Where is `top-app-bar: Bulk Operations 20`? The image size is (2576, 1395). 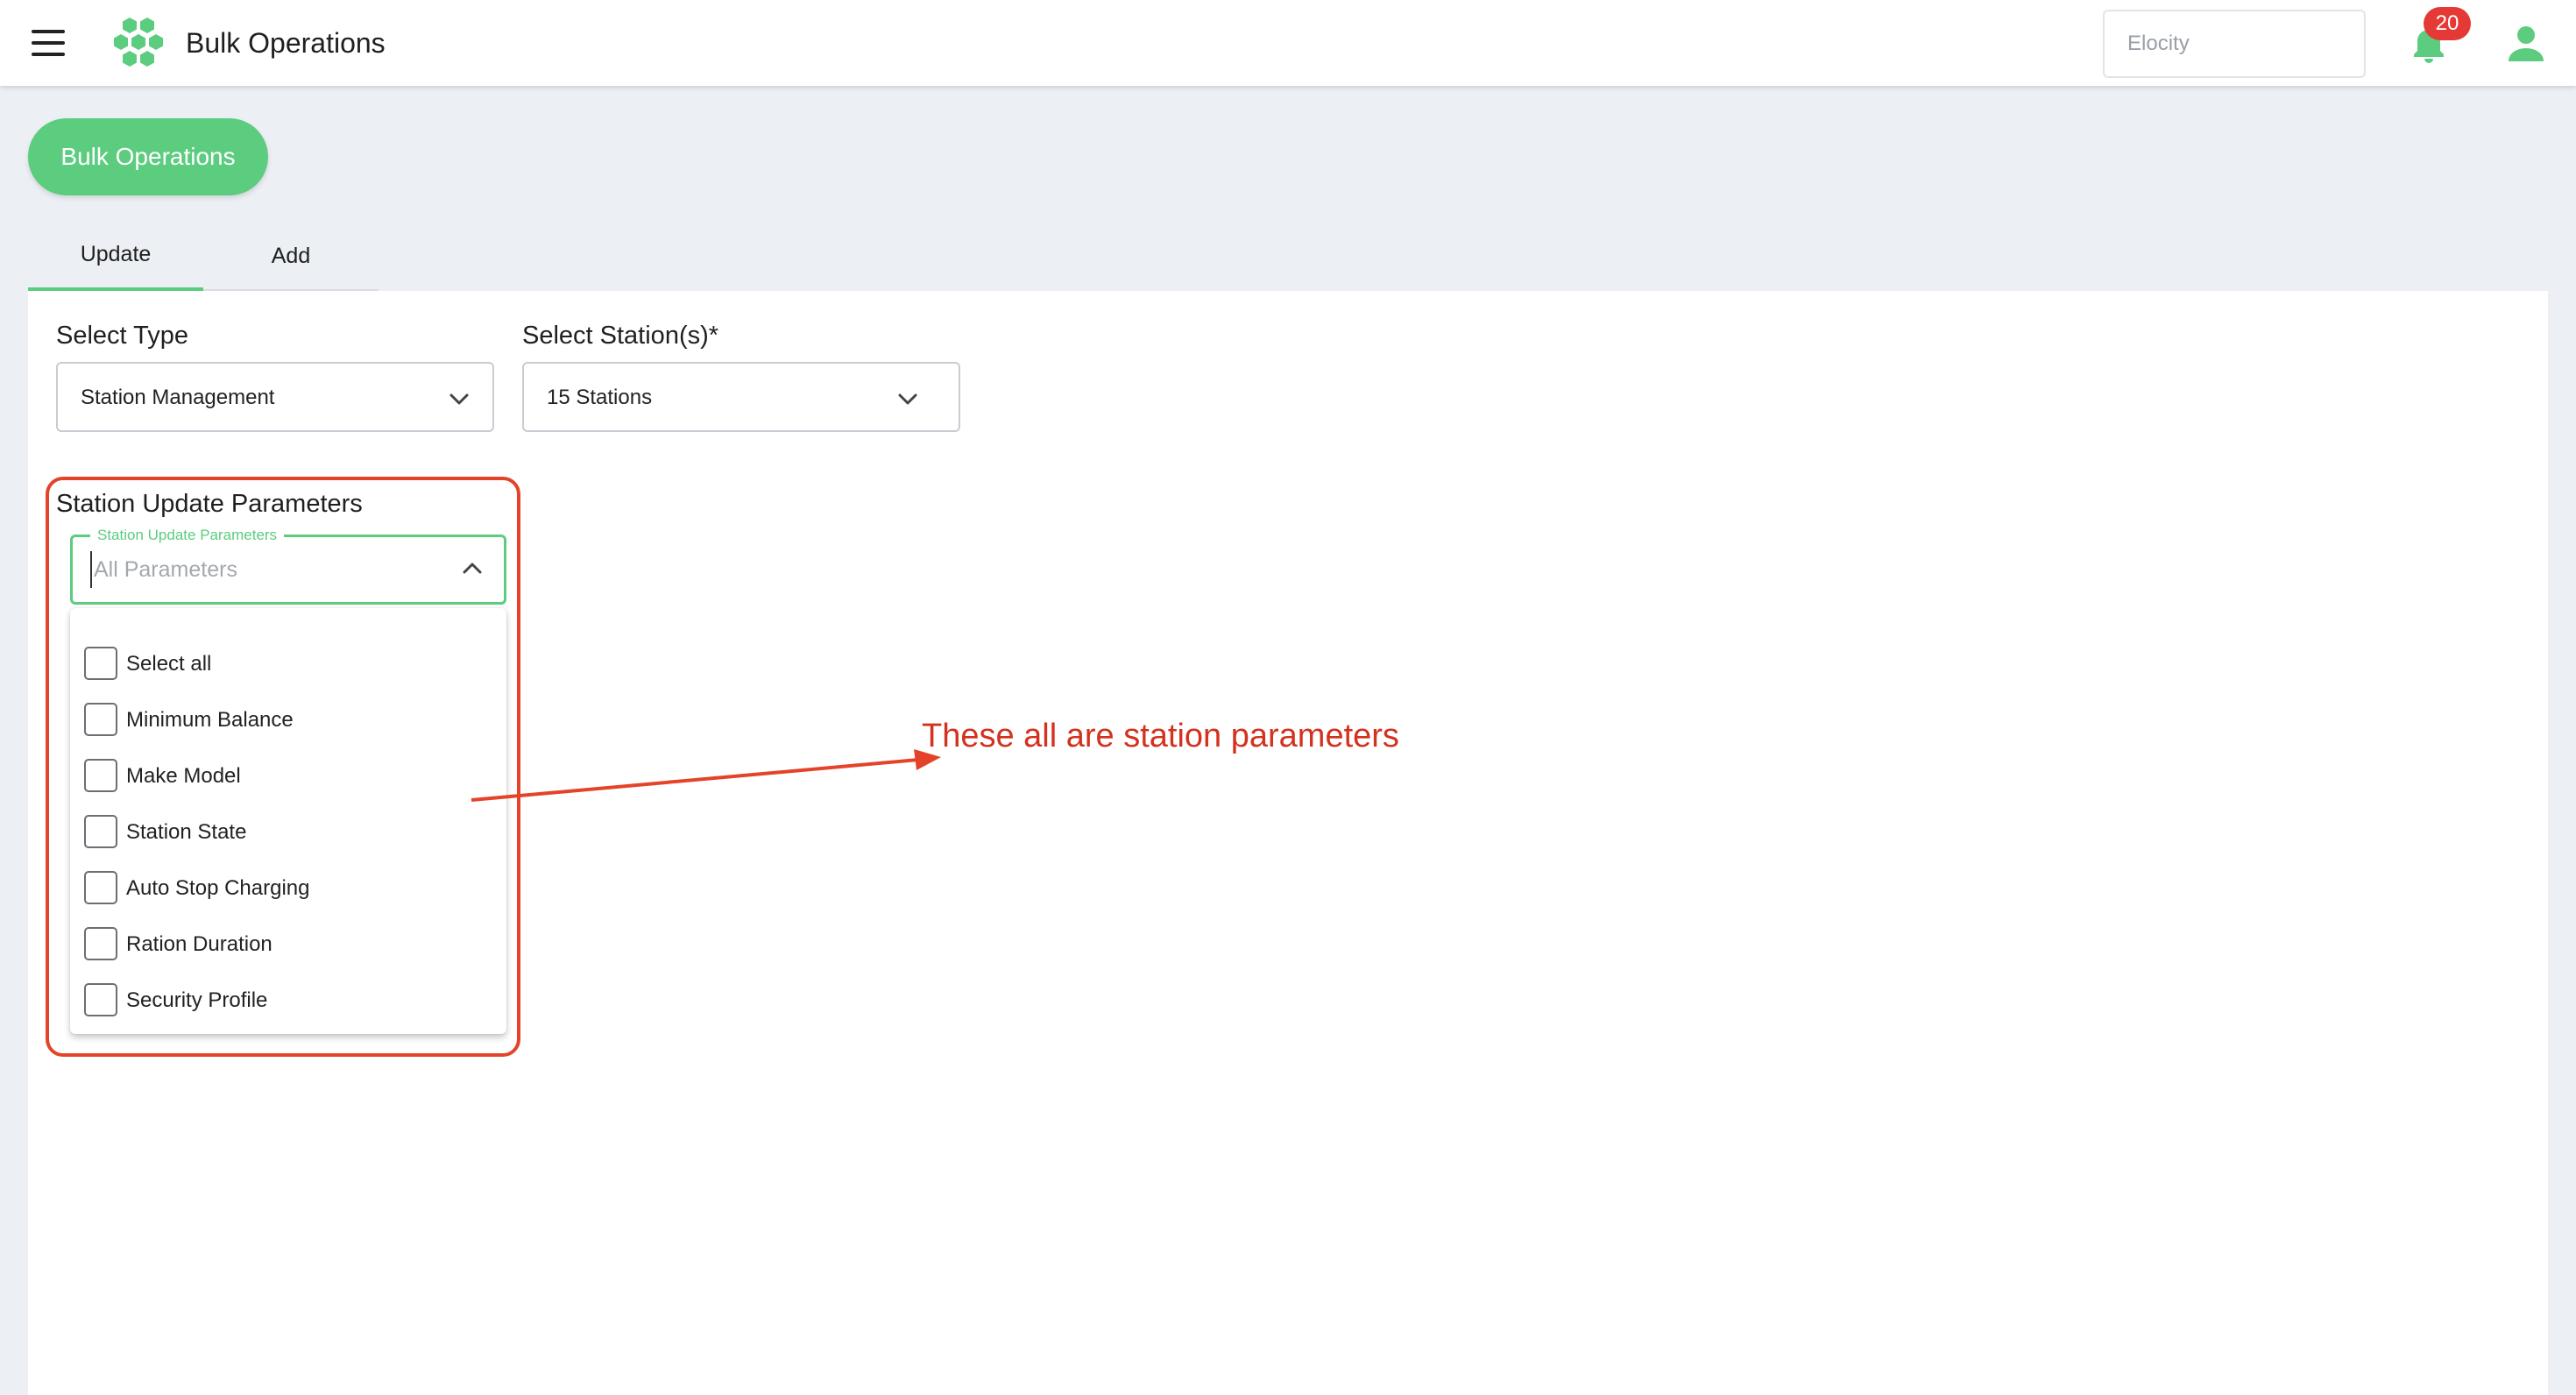
top-app-bar: Bulk Operations 20 is located at coordinates (1288, 43).